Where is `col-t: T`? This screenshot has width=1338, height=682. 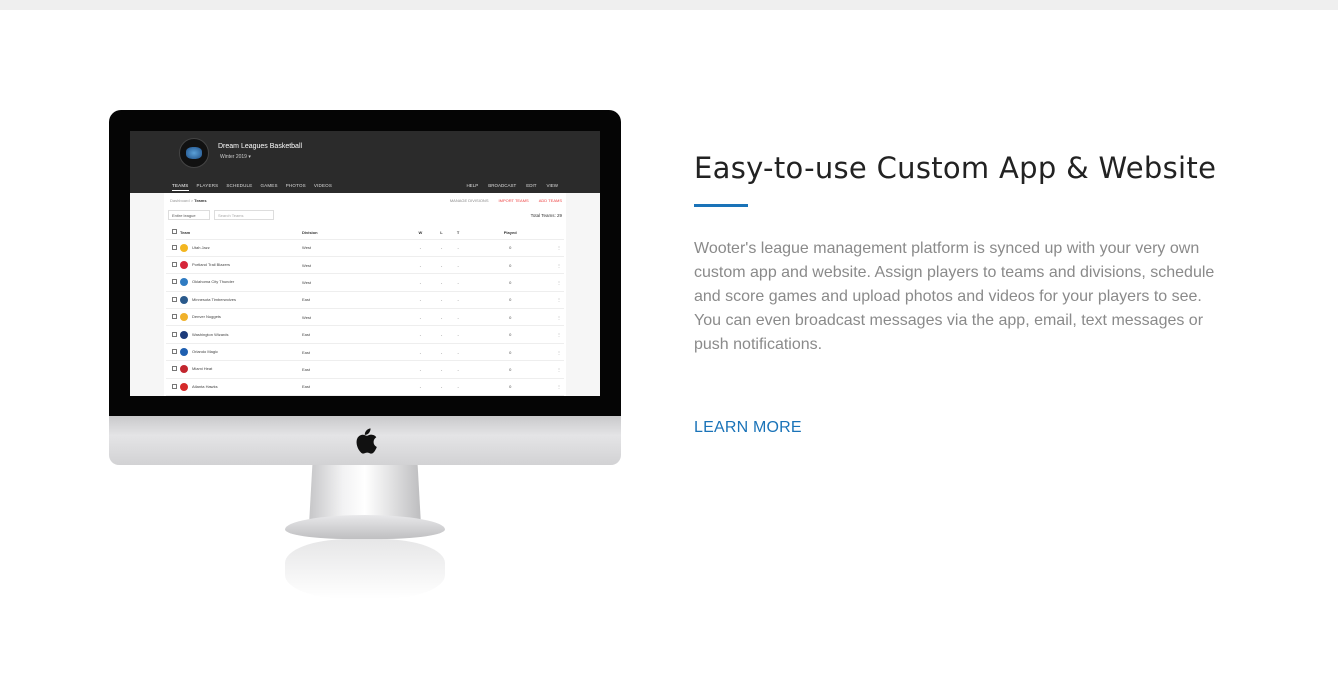 col-t: T is located at coordinates (458, 233).